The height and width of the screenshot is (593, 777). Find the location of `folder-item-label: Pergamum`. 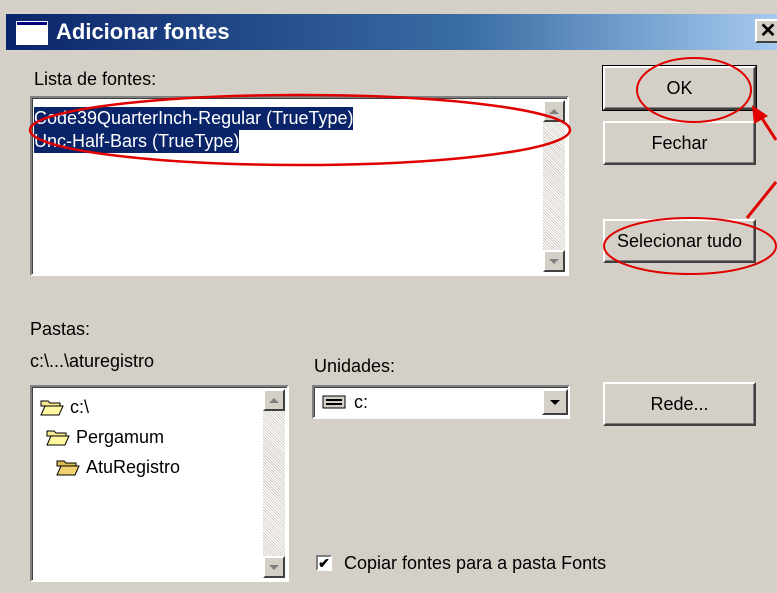

folder-item-label: Pergamum is located at coordinates (120, 436).